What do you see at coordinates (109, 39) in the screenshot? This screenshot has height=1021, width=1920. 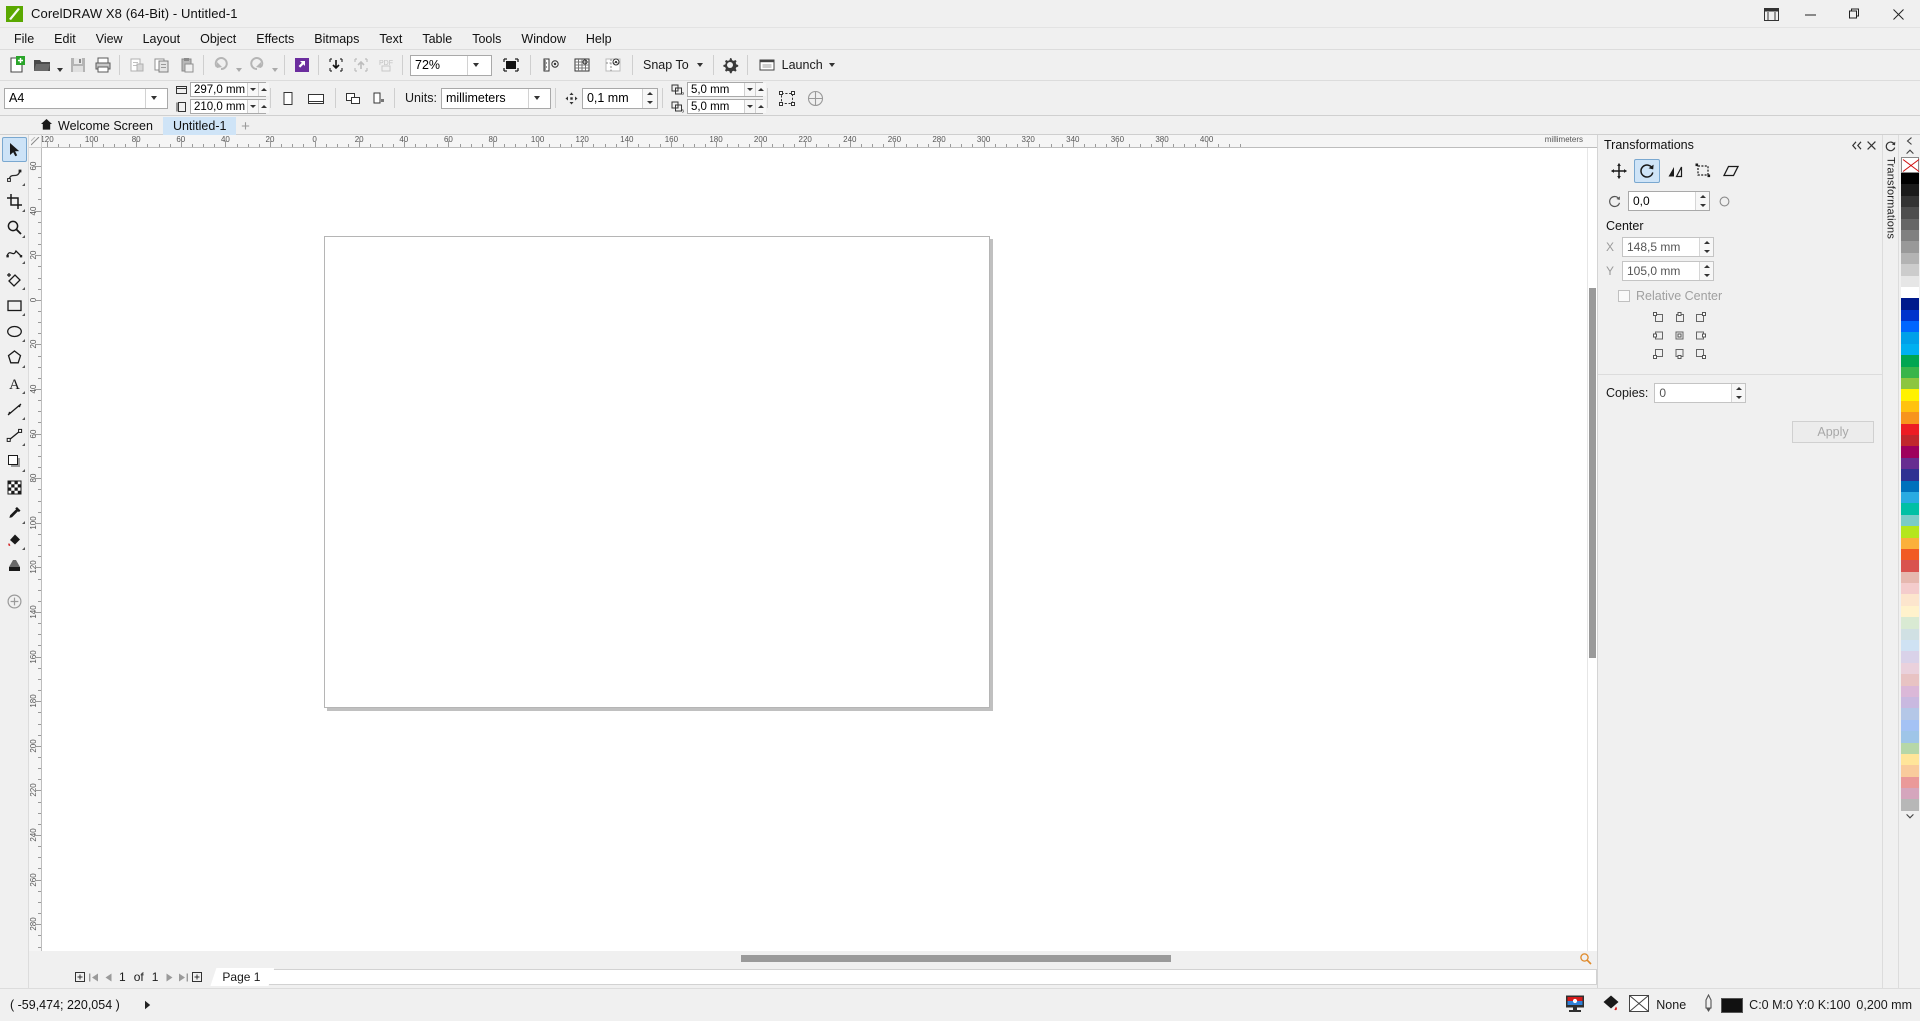 I see `menu-view: View` at bounding box center [109, 39].